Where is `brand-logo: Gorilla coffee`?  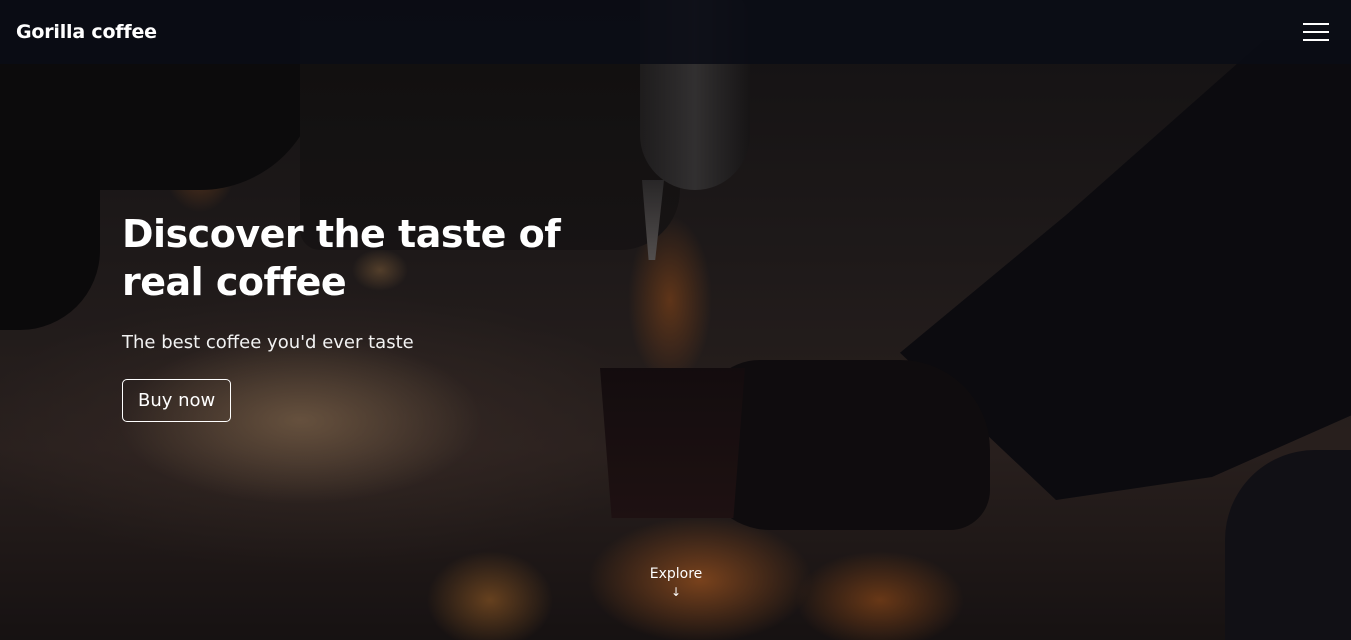
brand-logo: Gorilla coffee is located at coordinates (86, 32).